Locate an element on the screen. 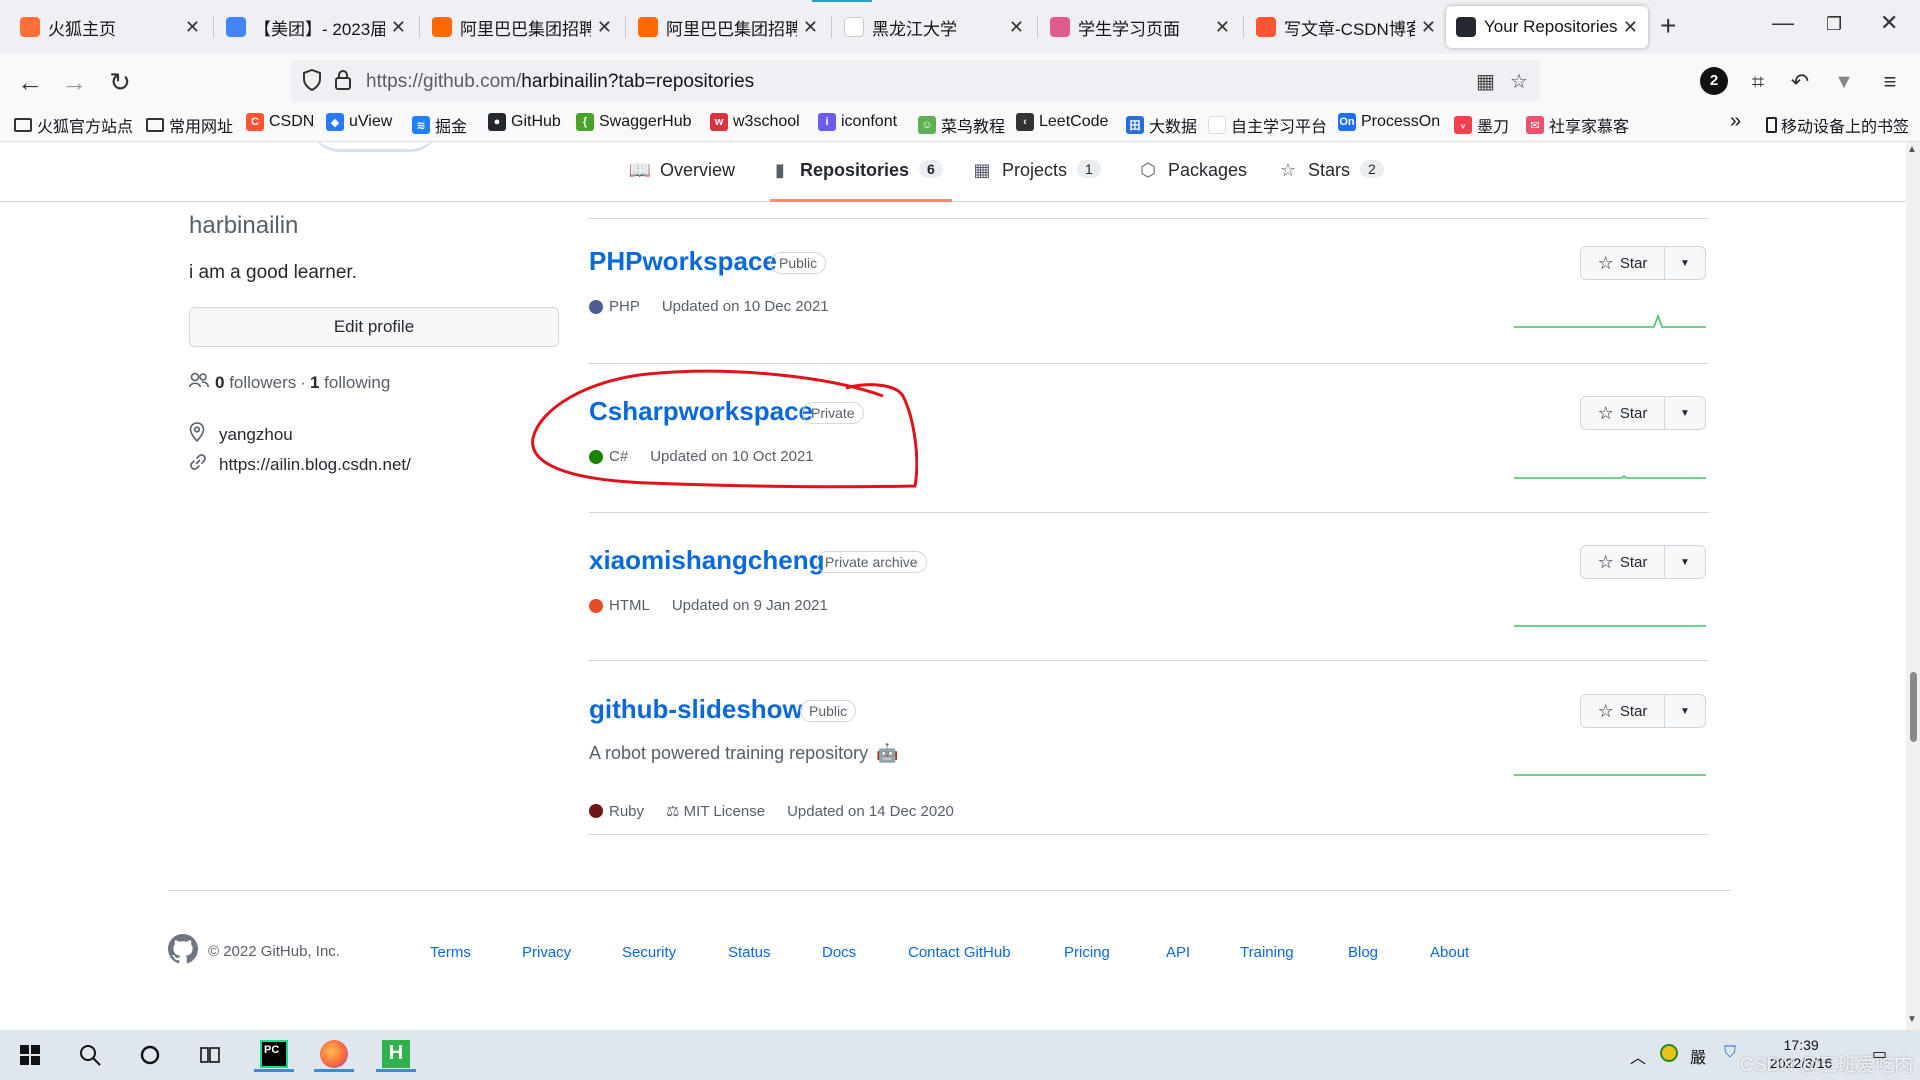 The image size is (1920, 1080). notification-badge: 2 is located at coordinates (1714, 81).